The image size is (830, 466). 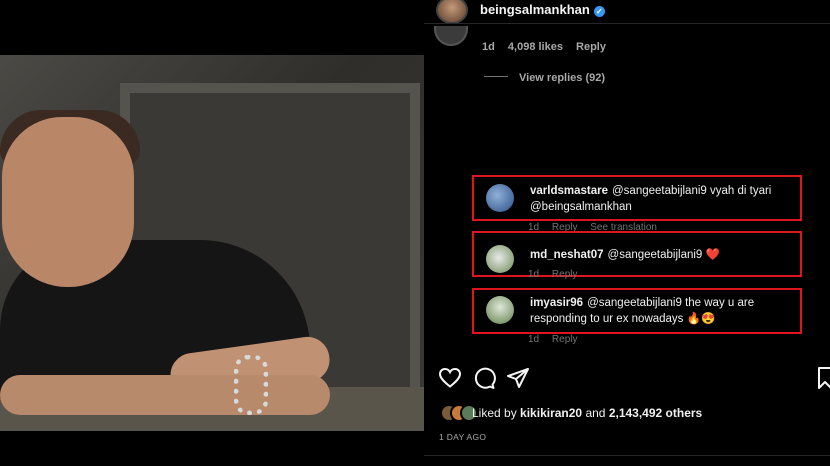 I want to click on heart-emoji: ❤️, so click(x=712, y=255).